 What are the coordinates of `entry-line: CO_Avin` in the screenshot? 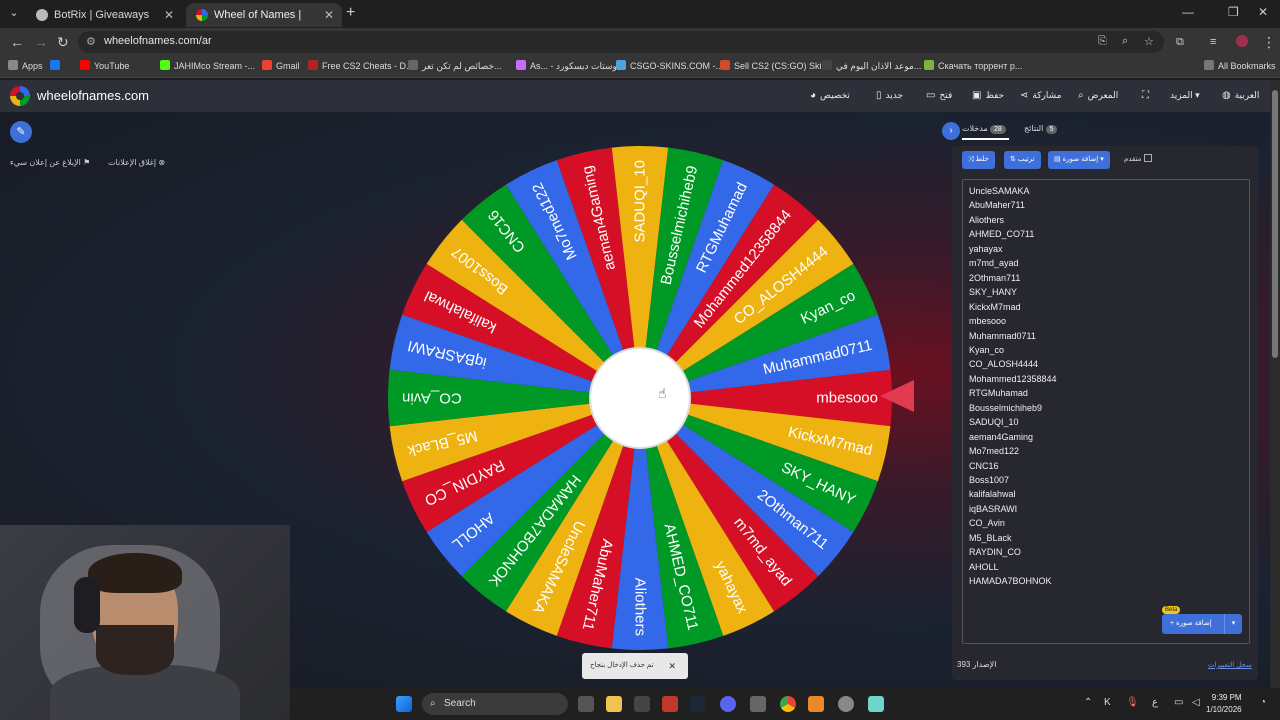 It's located at (987, 523).